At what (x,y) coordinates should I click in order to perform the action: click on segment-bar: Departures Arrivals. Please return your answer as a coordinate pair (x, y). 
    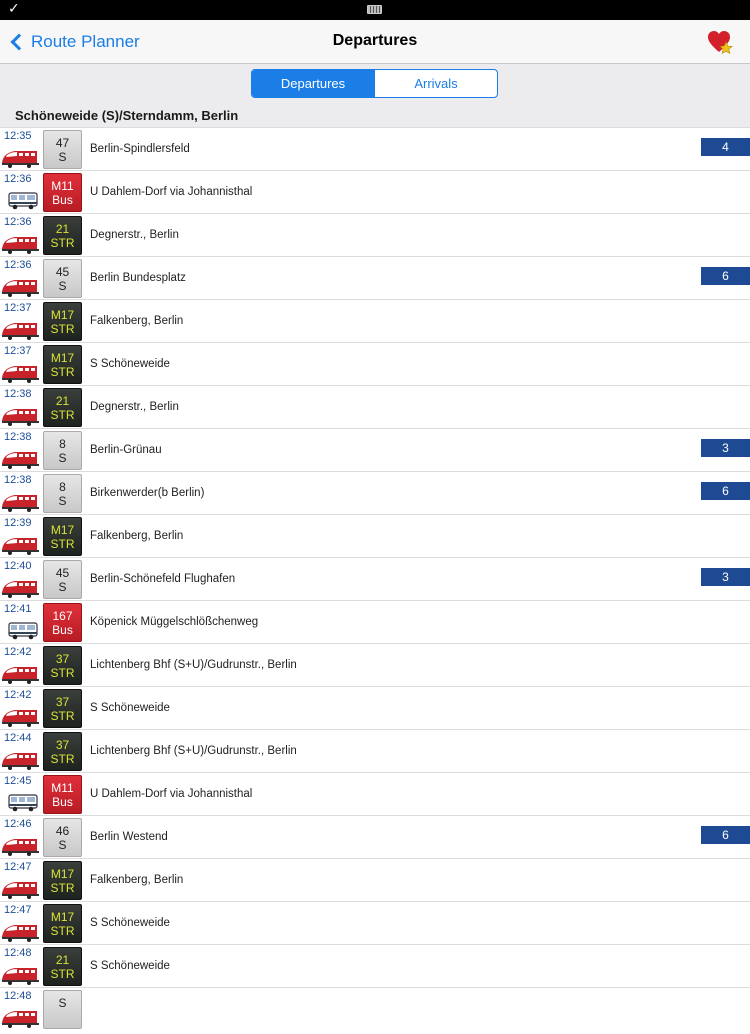
    Looking at the image, I should click on (375, 84).